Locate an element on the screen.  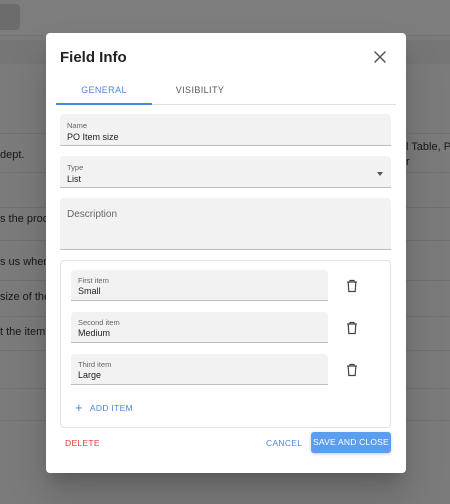
list-item-field: First item Small is located at coordinates (199, 285).